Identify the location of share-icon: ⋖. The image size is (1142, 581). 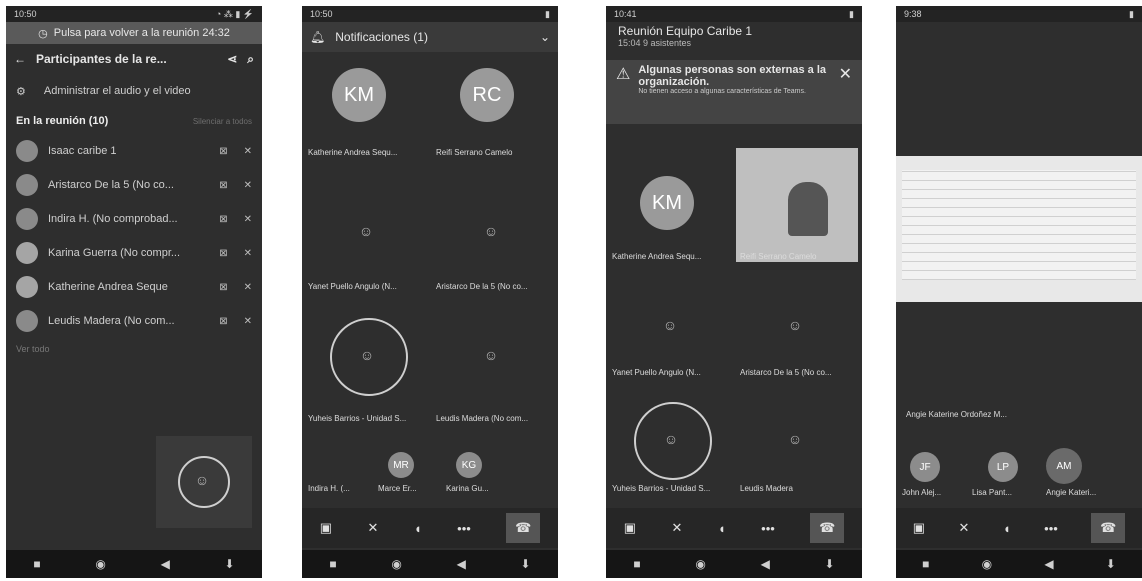
(232, 59).